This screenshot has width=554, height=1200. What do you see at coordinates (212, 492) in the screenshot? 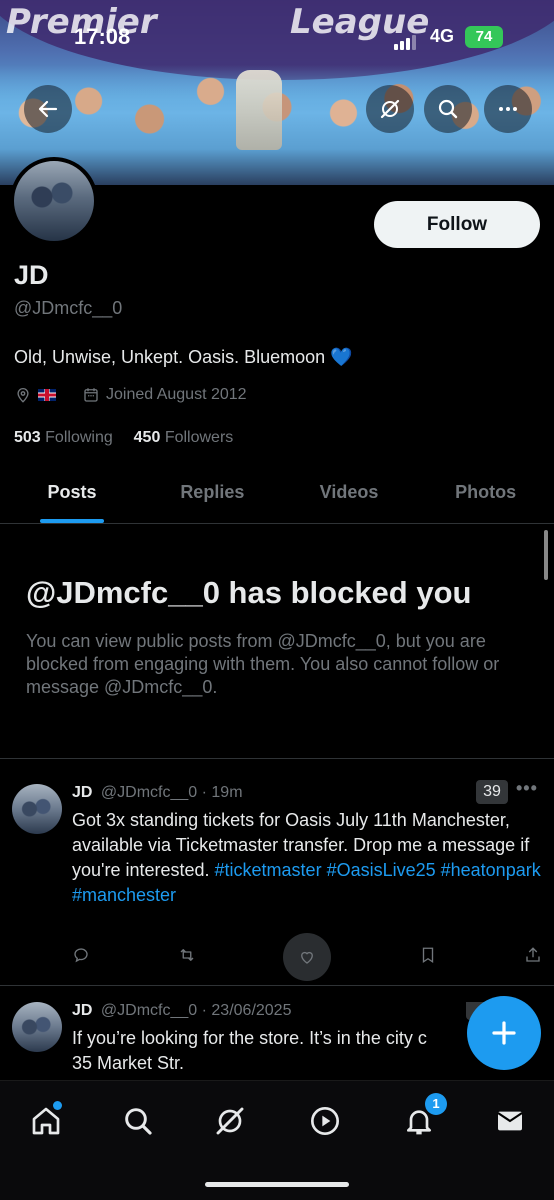
I see `tab-replies: Replies` at bounding box center [212, 492].